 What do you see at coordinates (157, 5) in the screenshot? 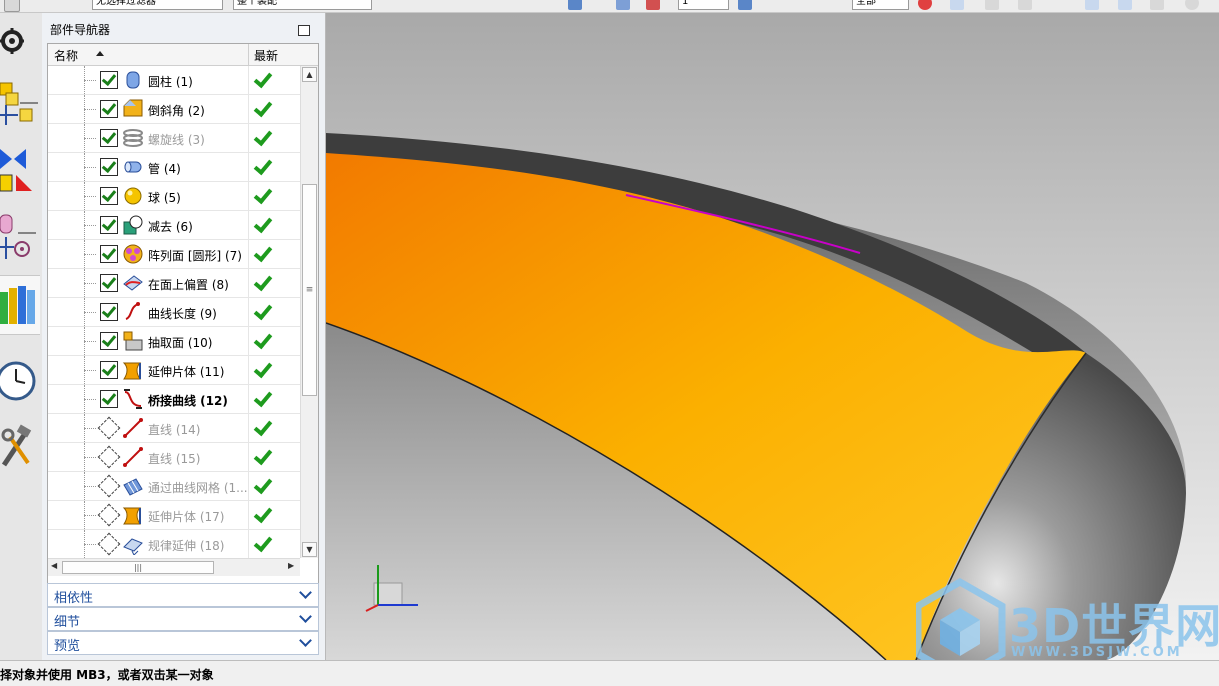
I see `selection-filter-dropdown: 无选择过滤器` at bounding box center [157, 5].